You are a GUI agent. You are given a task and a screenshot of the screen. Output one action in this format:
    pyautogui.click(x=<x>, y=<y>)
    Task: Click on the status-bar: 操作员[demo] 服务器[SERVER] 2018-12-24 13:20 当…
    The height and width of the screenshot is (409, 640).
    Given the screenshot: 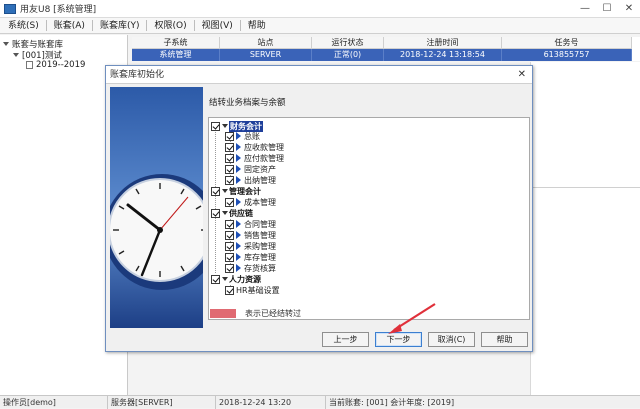 What is the action you would take?
    pyautogui.click(x=320, y=402)
    